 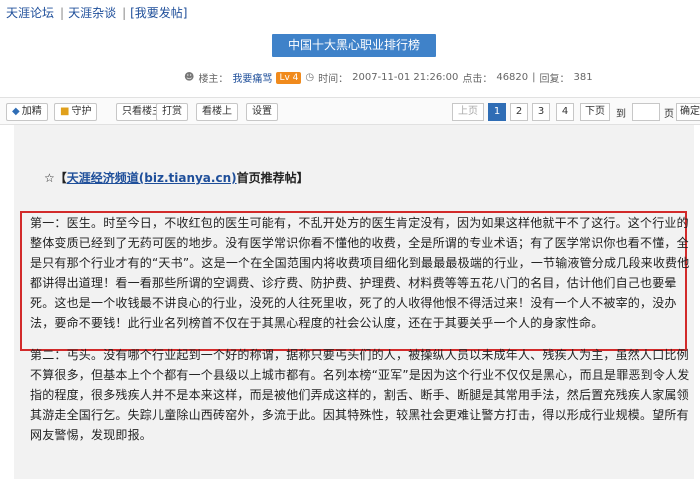 I want to click on recommendation-suffix: 首页推荐帖】, so click(x=272, y=178).